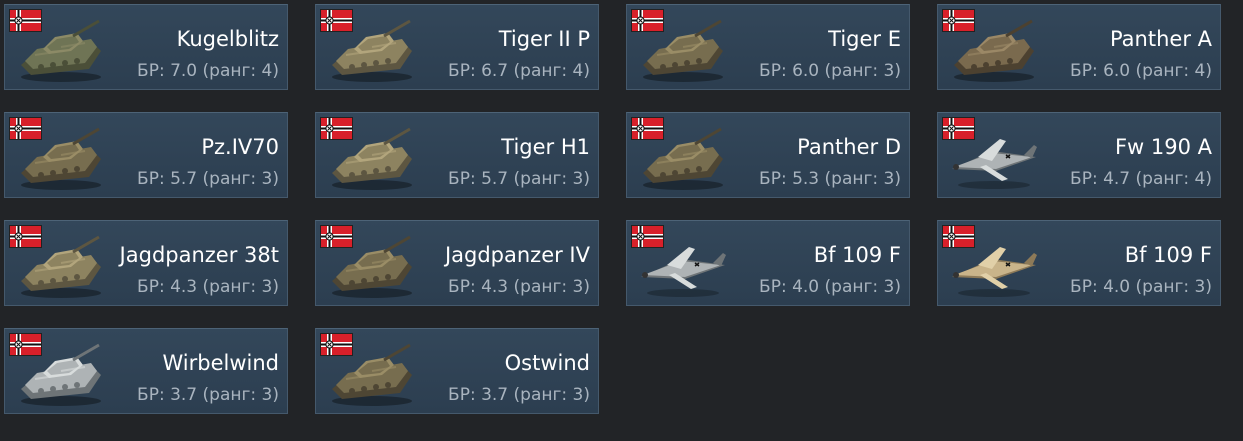 The height and width of the screenshot is (441, 1243). Describe the element at coordinates (544, 39) in the screenshot. I see `vehicle-name: Tiger II P` at that location.